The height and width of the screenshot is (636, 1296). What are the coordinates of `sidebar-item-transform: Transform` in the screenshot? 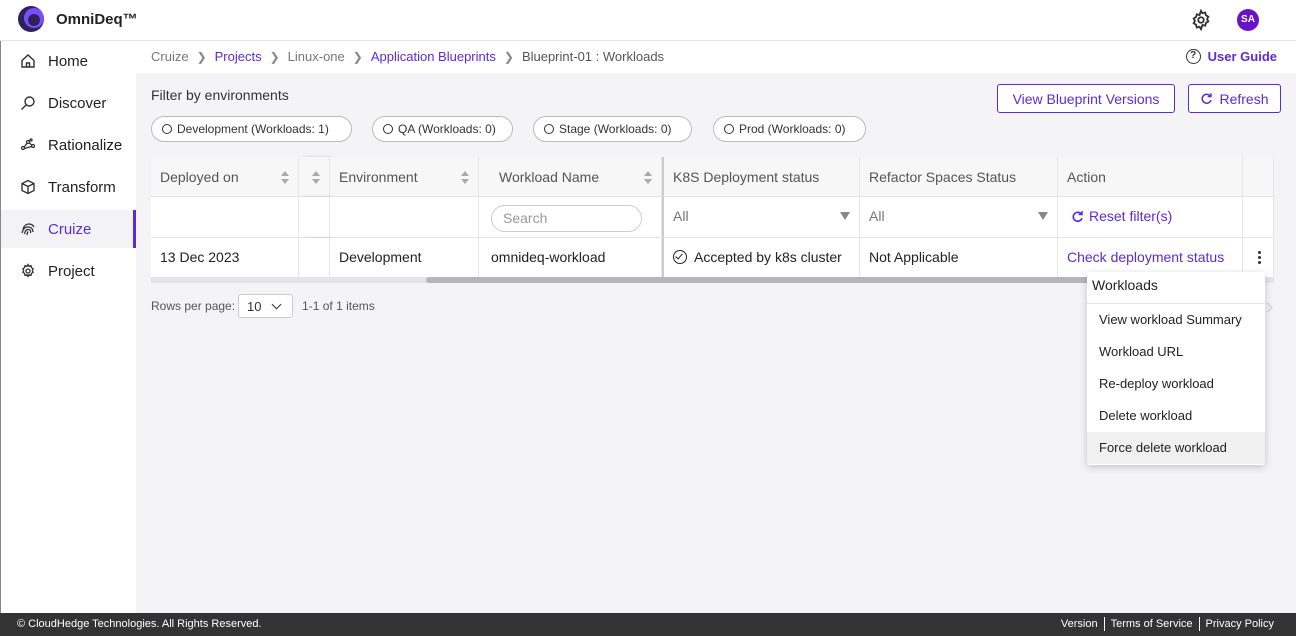 It's located at (68, 187).